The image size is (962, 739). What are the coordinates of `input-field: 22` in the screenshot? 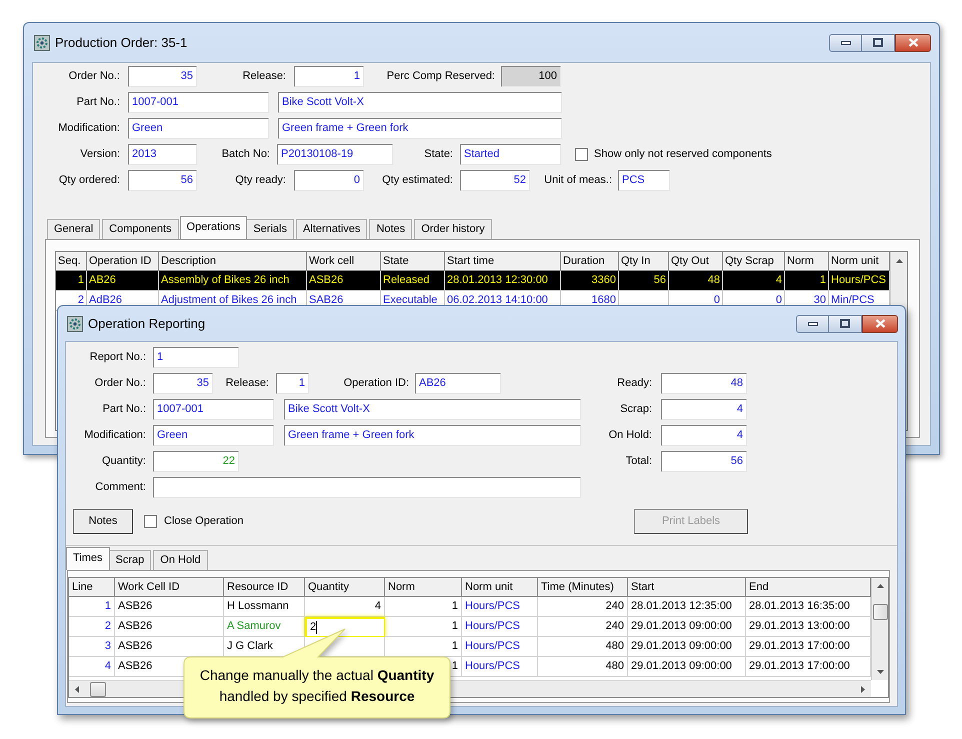 It's located at (196, 461).